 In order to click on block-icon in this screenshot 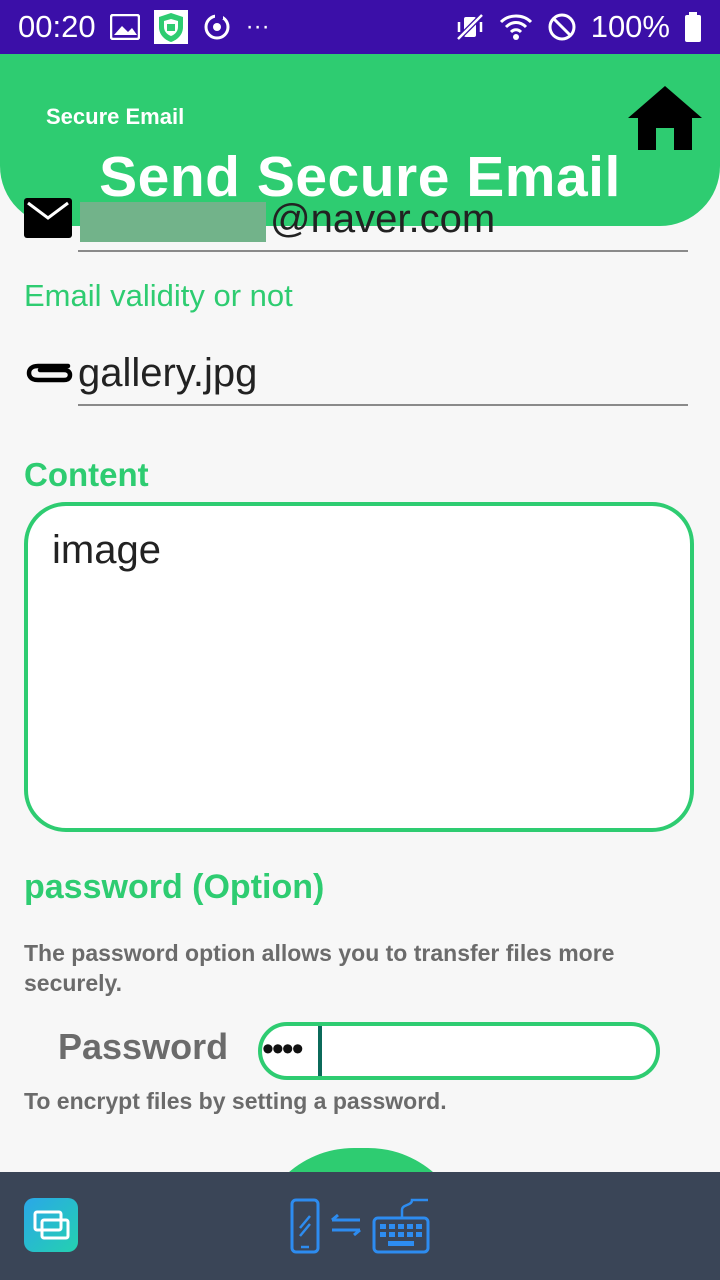, I will do `click(562, 27)`.